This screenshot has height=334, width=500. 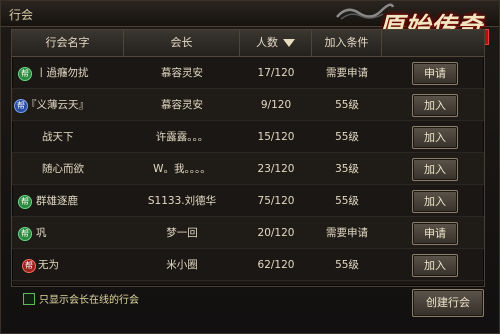 What do you see at coordinates (58, 137) in the screenshot?
I see `guild-name: 战天下` at bounding box center [58, 137].